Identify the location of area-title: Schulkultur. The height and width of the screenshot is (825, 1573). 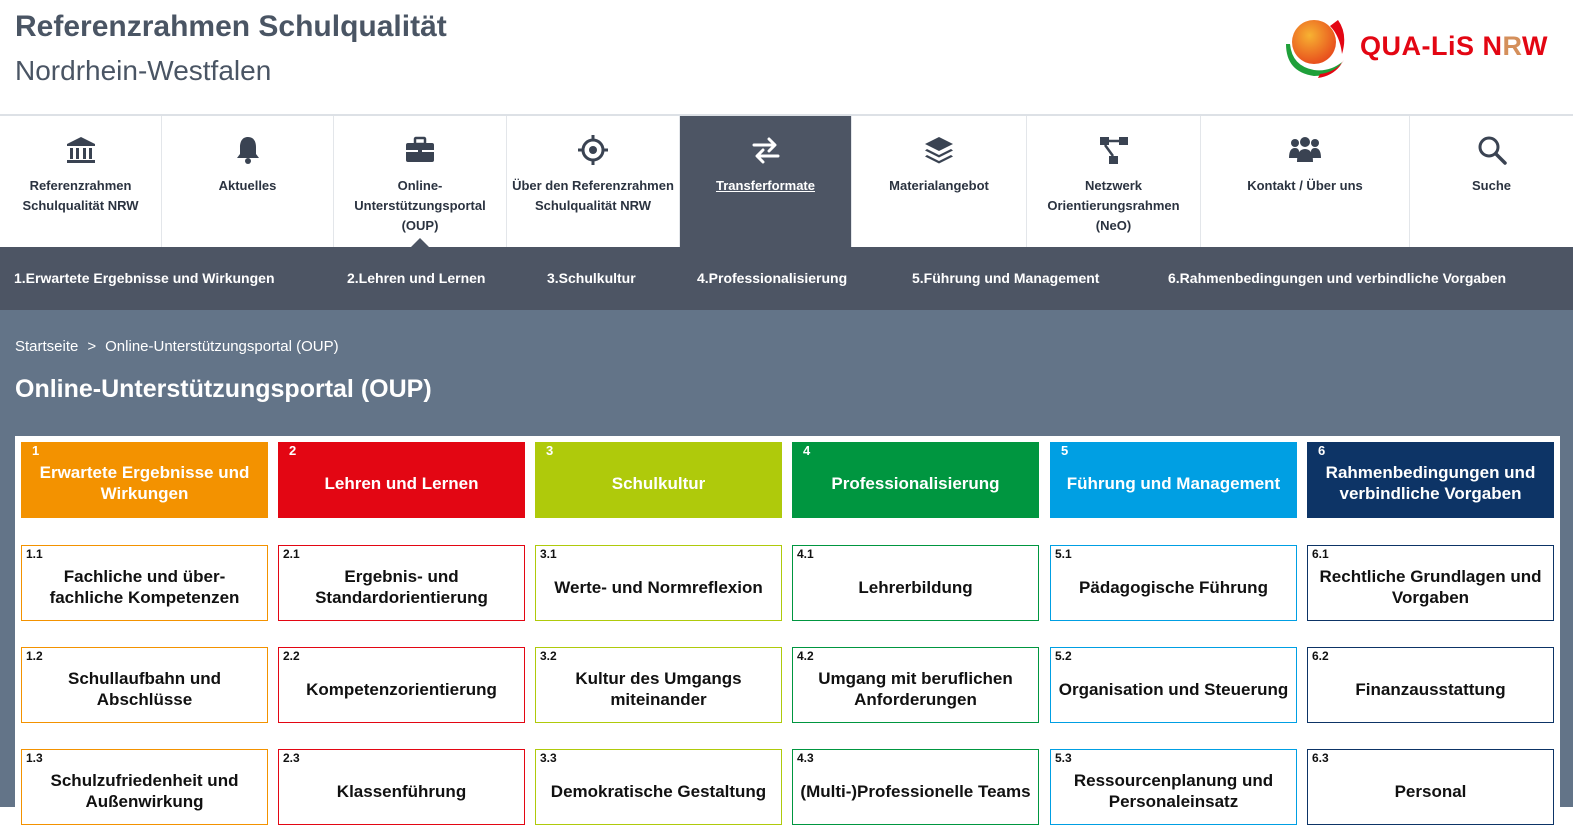
(658, 483).